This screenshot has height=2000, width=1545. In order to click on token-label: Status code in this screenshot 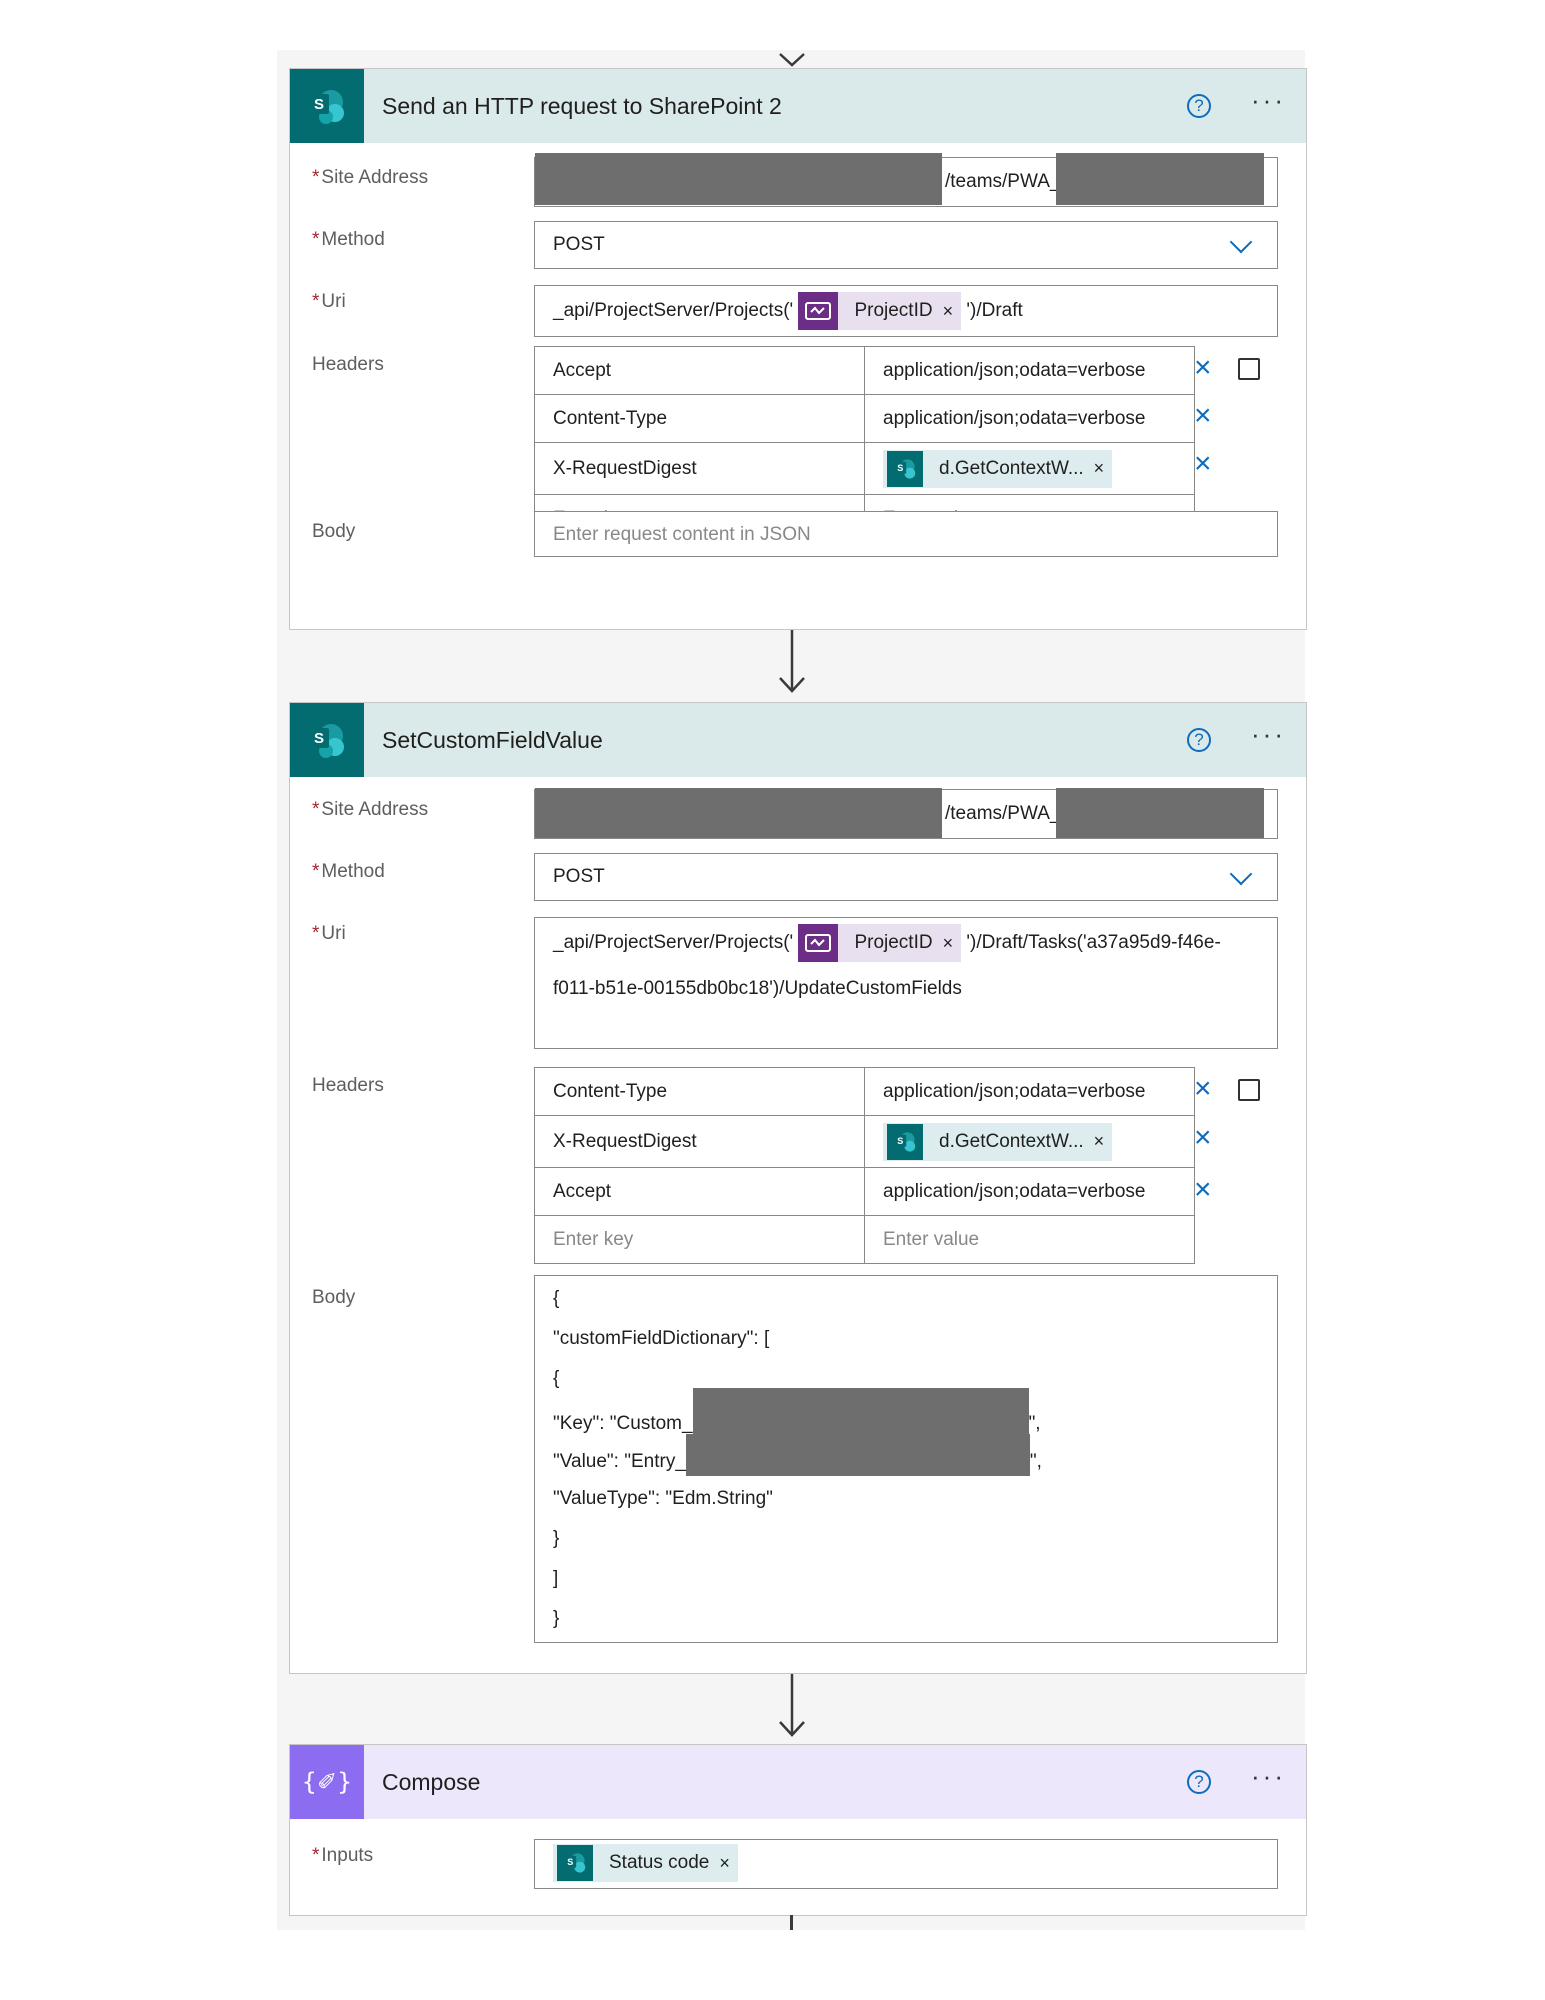, I will do `click(659, 1862)`.